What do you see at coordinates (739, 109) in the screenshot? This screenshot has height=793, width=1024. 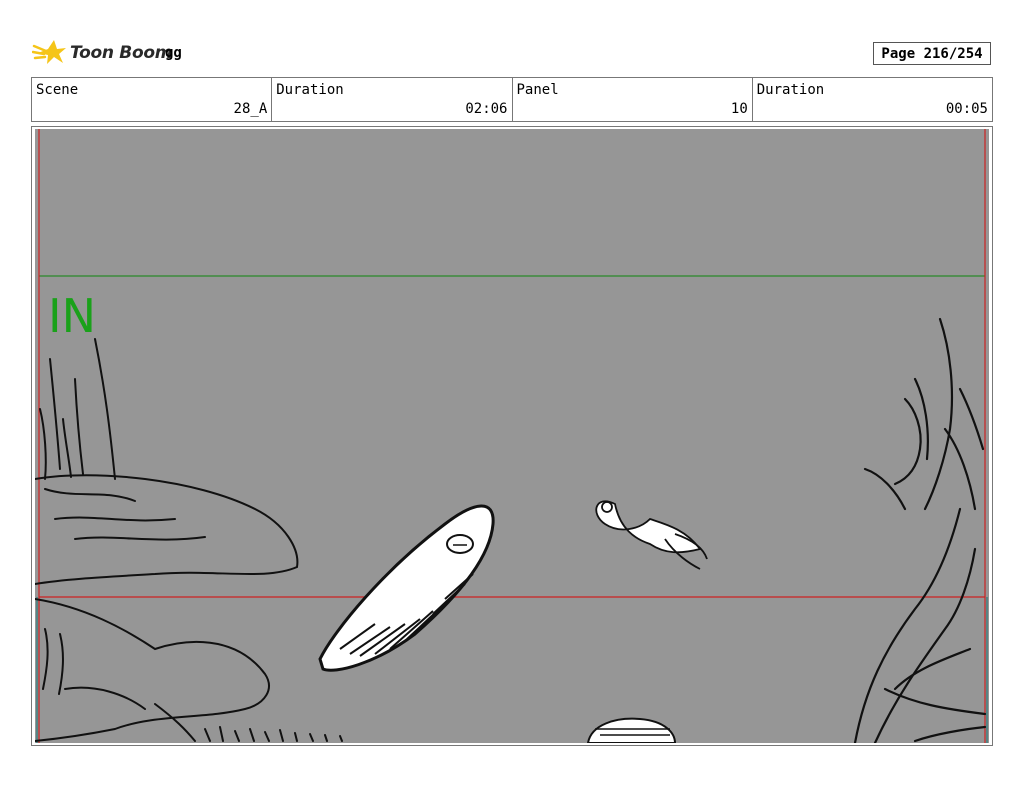 I see `panel-value: 10` at bounding box center [739, 109].